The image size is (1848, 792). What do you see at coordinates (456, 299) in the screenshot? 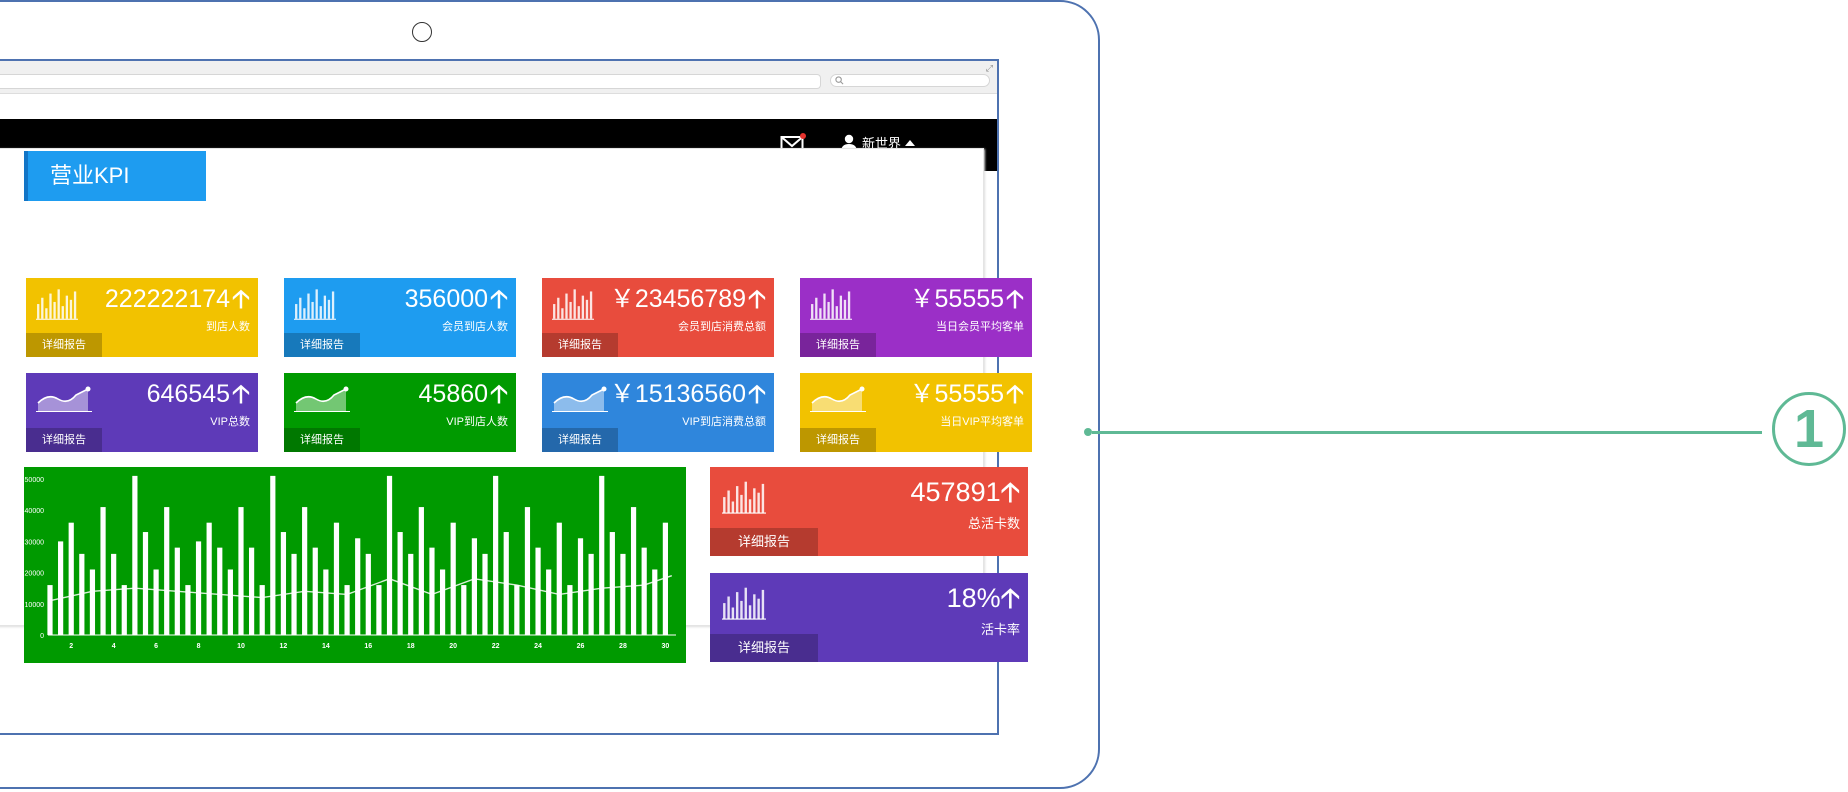
I see `kpi-value: 356000🡡` at bounding box center [456, 299].